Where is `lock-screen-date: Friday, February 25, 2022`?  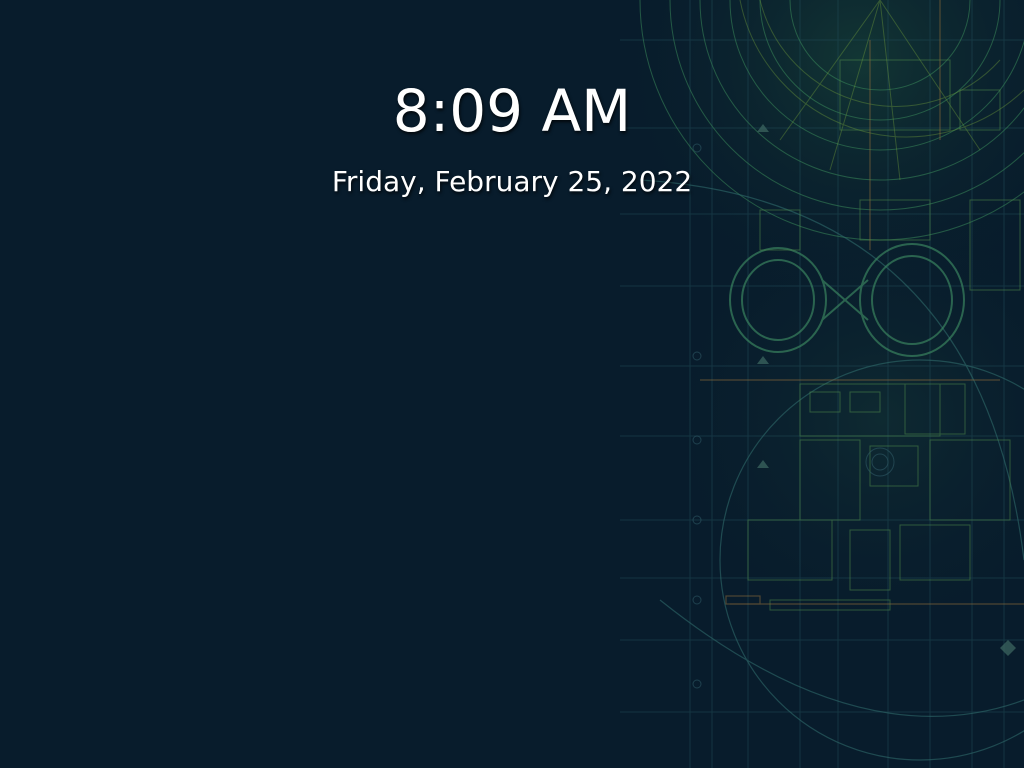
lock-screen-date: Friday, February 25, 2022 is located at coordinates (512, 181).